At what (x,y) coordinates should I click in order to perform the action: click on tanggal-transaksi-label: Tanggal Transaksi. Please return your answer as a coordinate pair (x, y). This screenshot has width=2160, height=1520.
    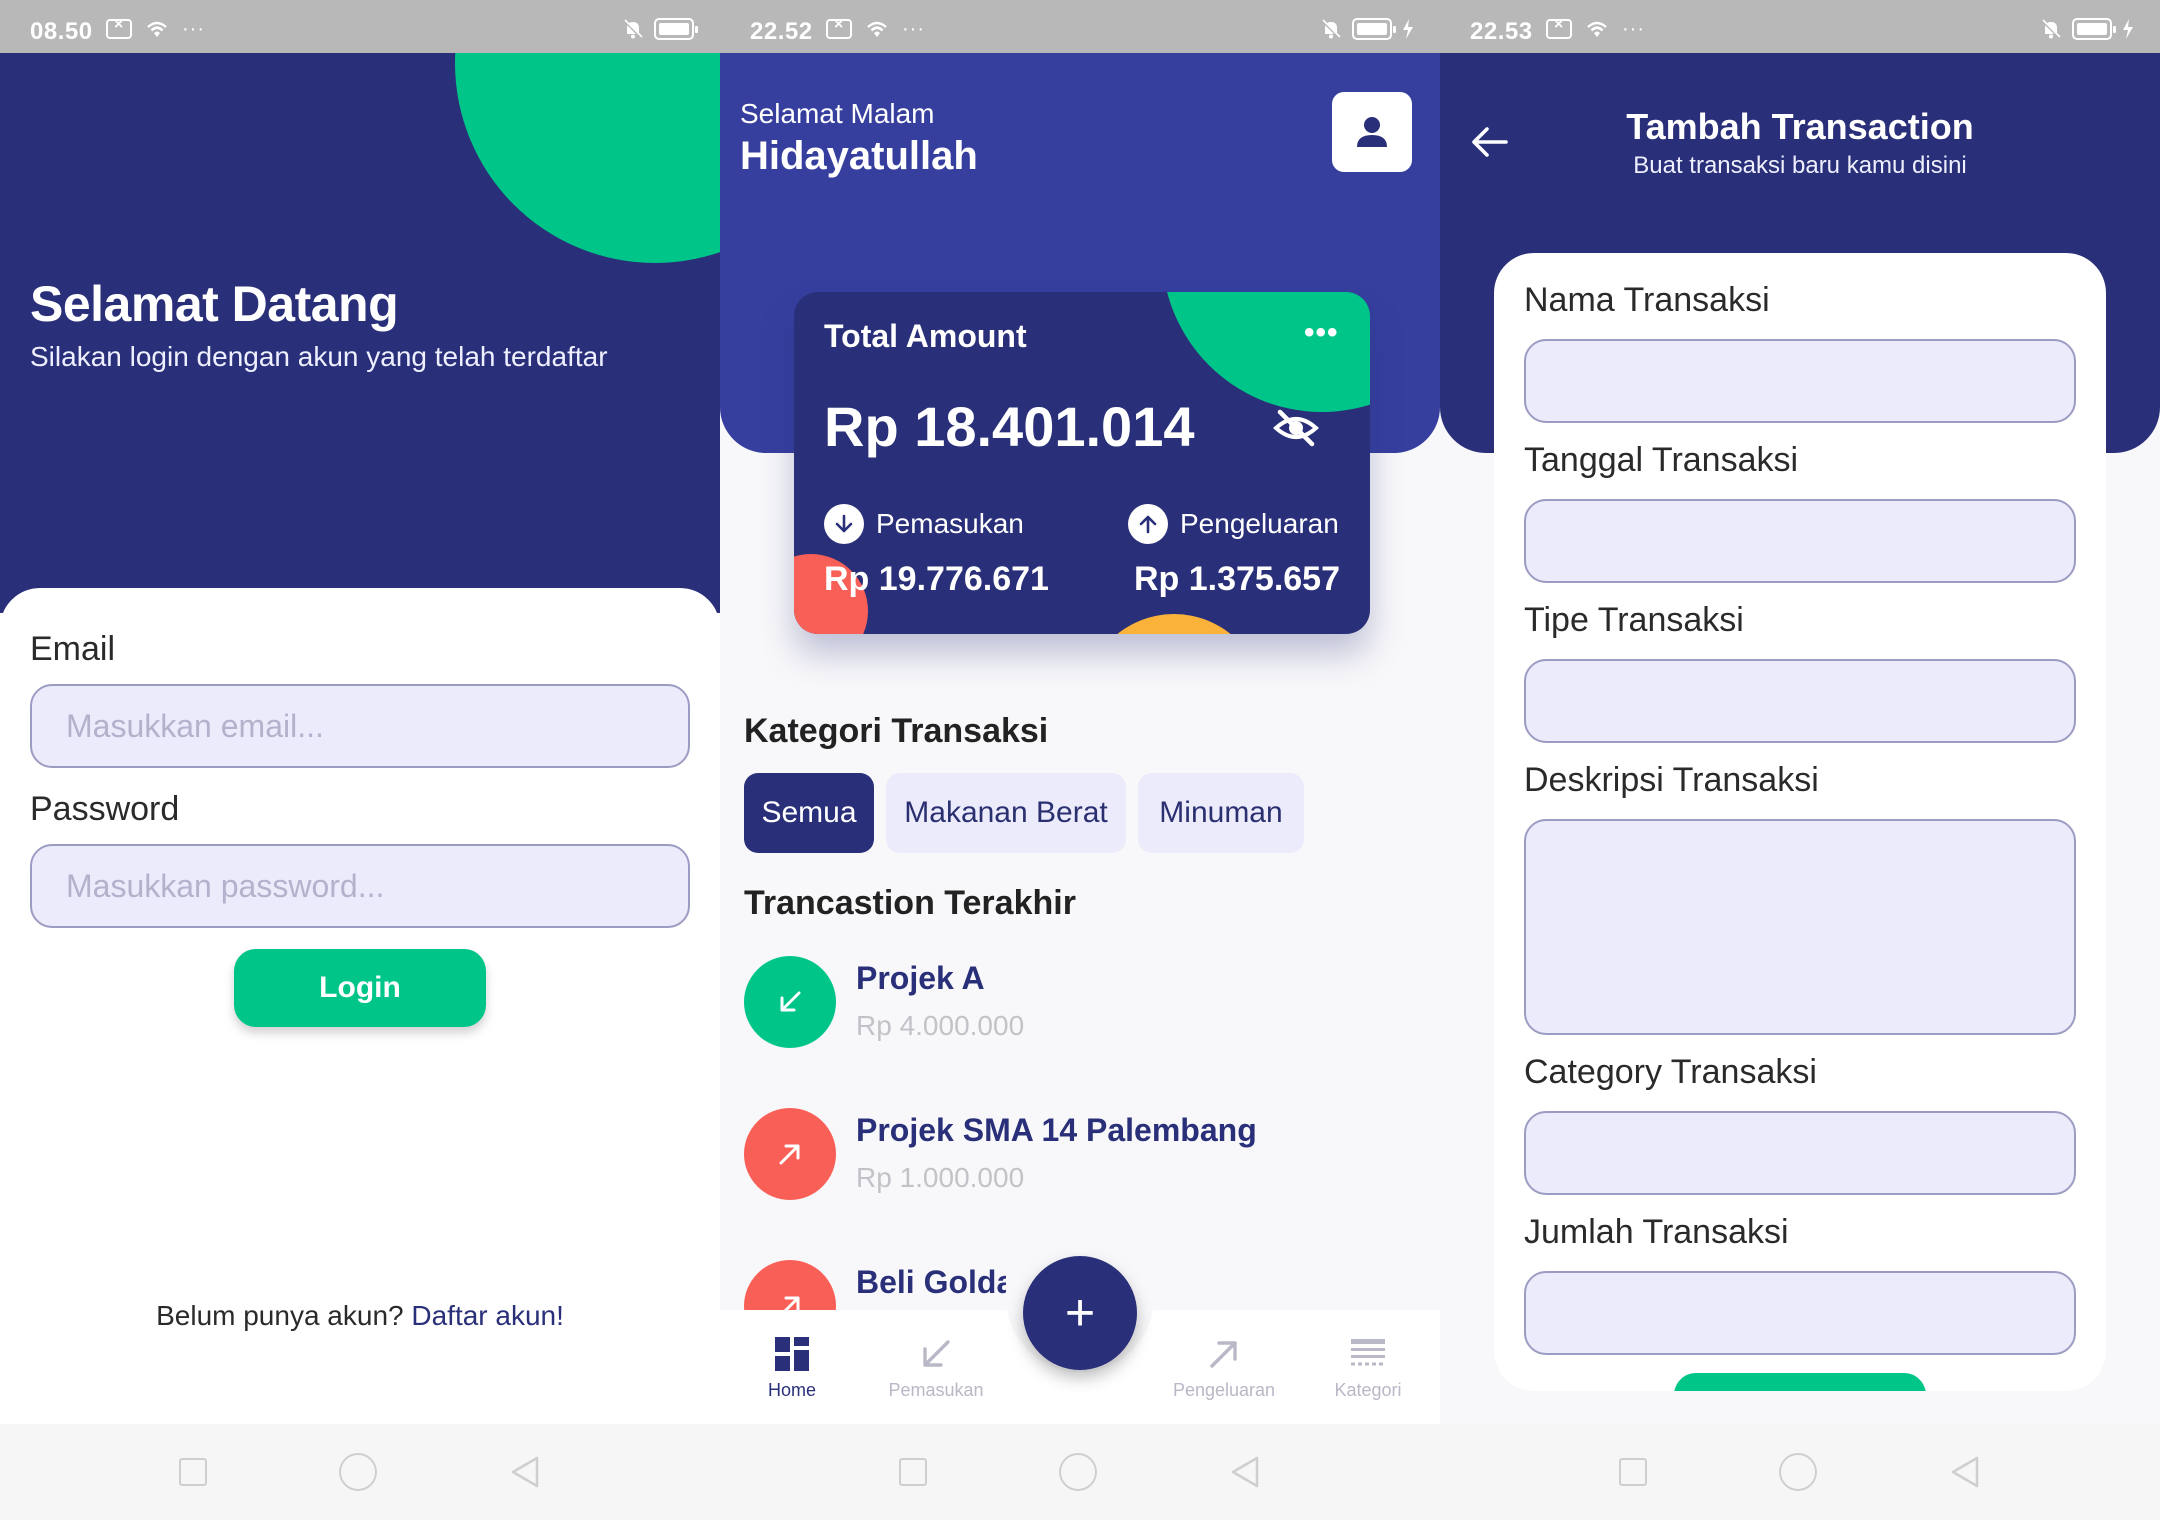
    Looking at the image, I should click on (1661, 460).